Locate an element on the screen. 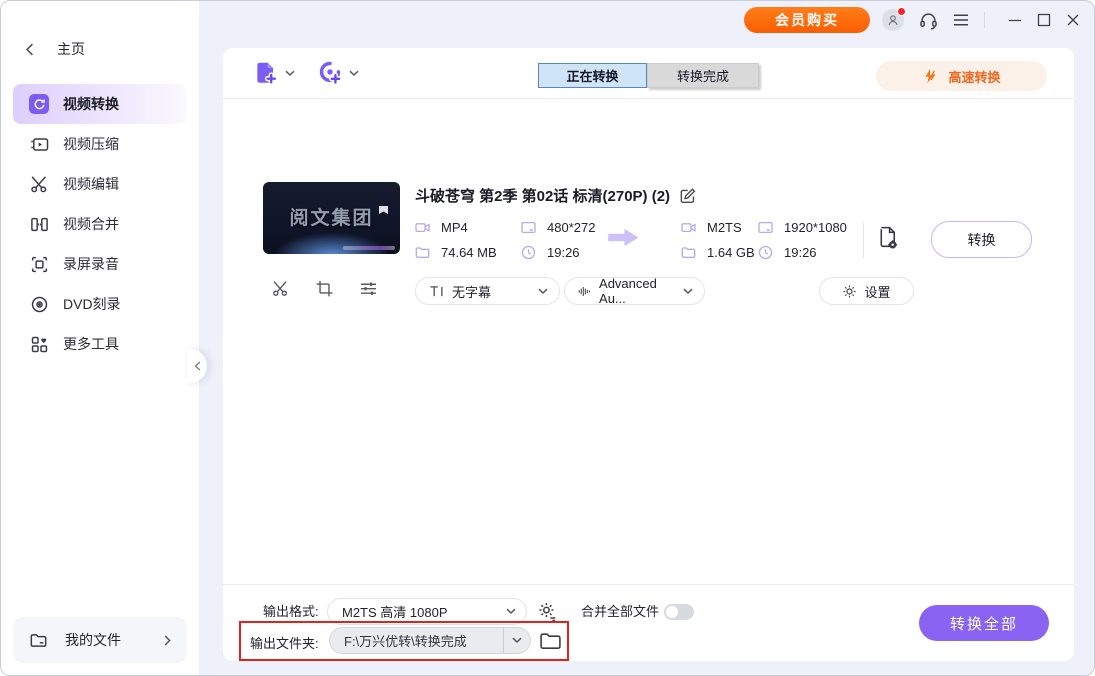 The height and width of the screenshot is (676, 1095). source-duration: 19:26 is located at coordinates (563, 252).